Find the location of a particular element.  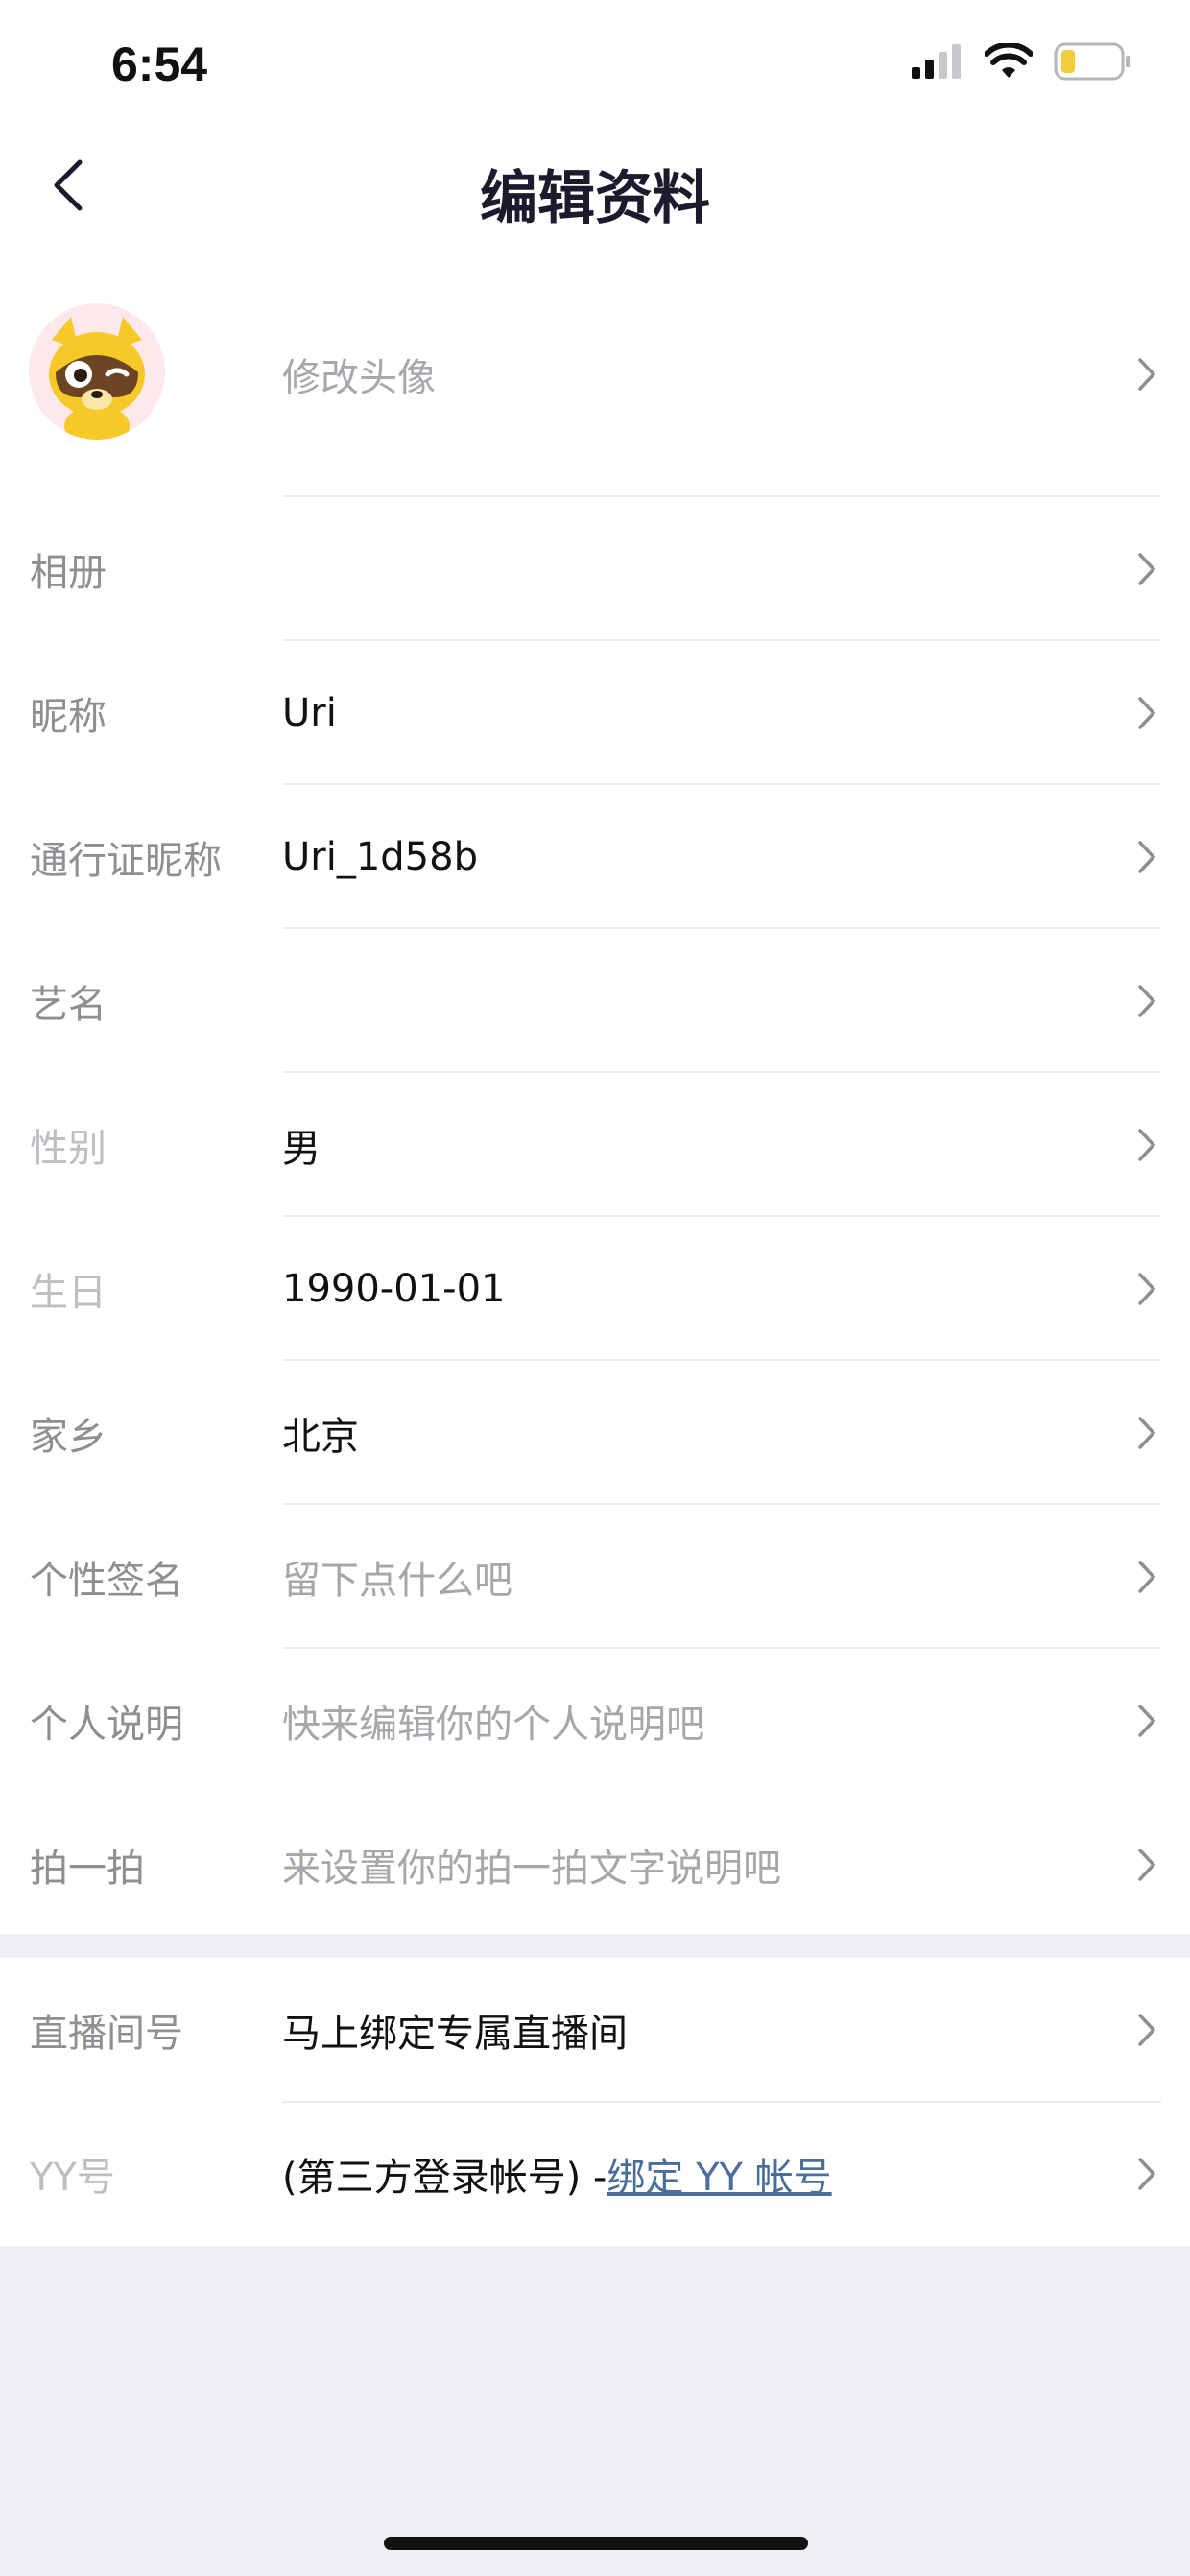

signature-row: 个性签名 留下点什么吧 is located at coordinates (595, 1577).